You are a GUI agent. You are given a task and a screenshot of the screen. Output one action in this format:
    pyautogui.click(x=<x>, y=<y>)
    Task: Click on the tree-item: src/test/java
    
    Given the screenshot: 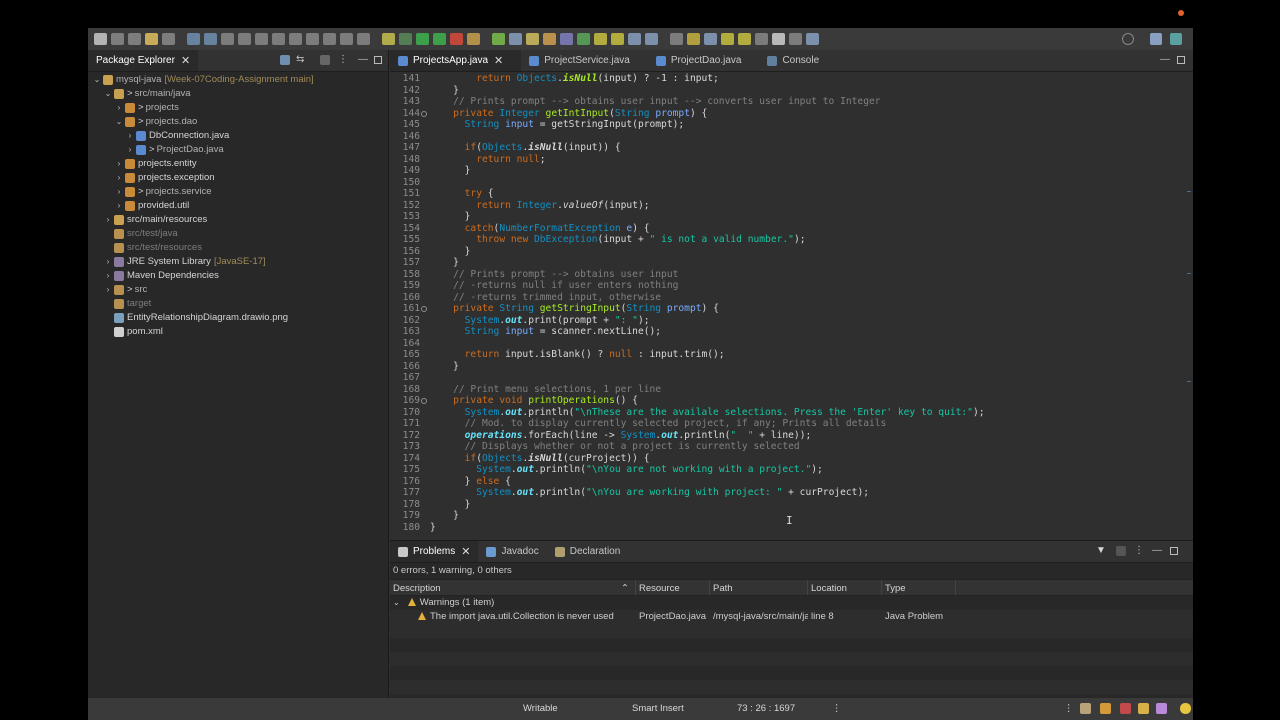 What is the action you would take?
    pyautogui.click(x=238, y=234)
    